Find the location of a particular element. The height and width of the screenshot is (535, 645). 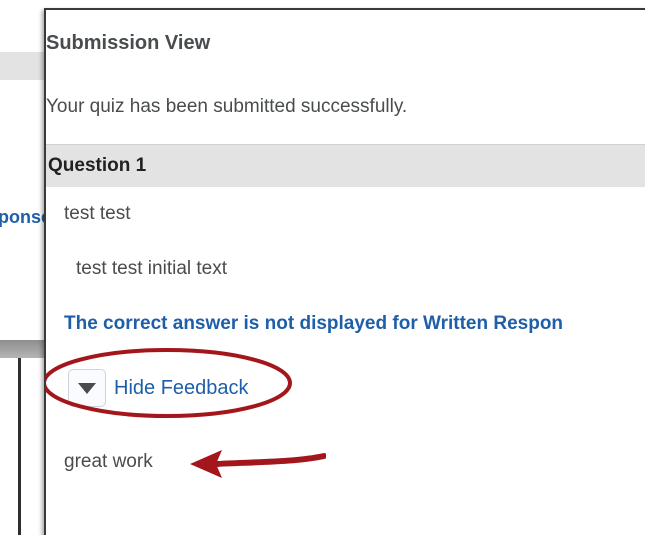

question-text: test test is located at coordinates (97, 213).